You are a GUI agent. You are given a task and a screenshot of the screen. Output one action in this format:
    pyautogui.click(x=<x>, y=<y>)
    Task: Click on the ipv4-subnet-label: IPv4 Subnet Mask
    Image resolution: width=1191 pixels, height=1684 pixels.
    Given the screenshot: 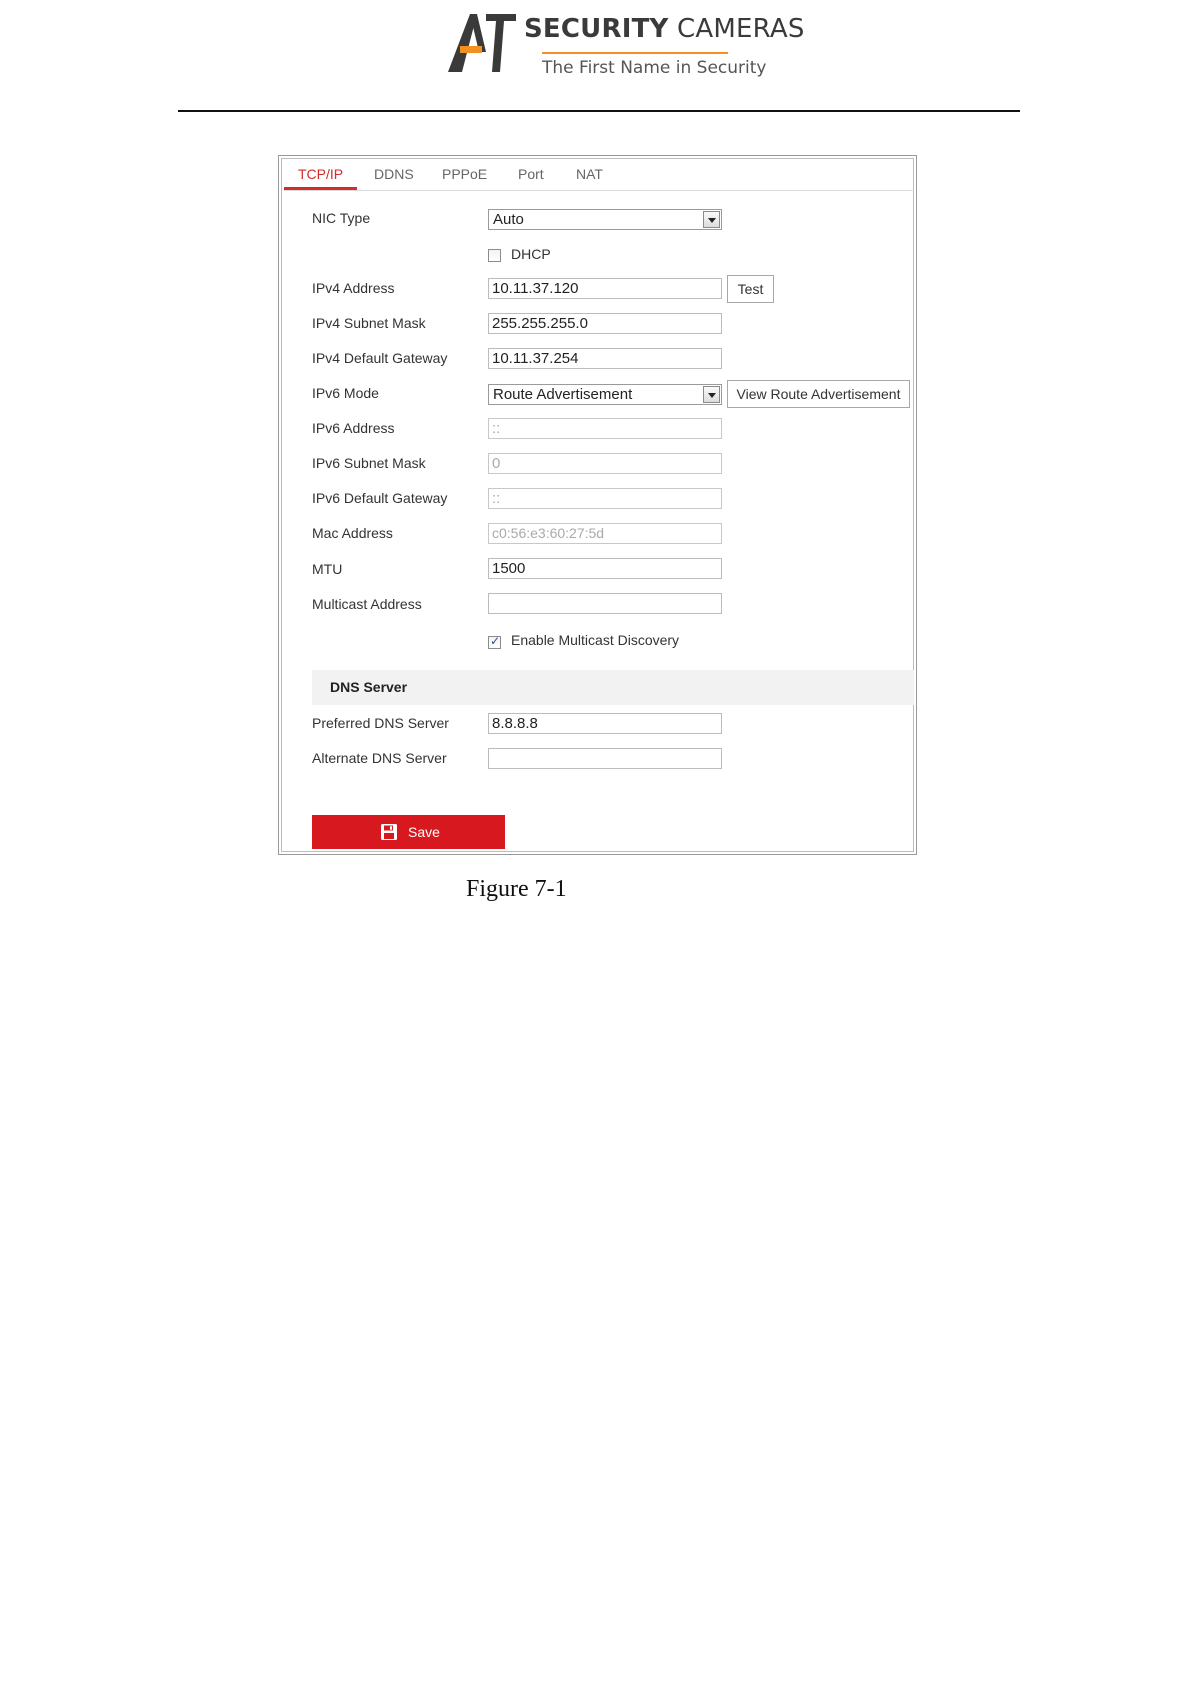 What is the action you would take?
    pyautogui.click(x=369, y=323)
    